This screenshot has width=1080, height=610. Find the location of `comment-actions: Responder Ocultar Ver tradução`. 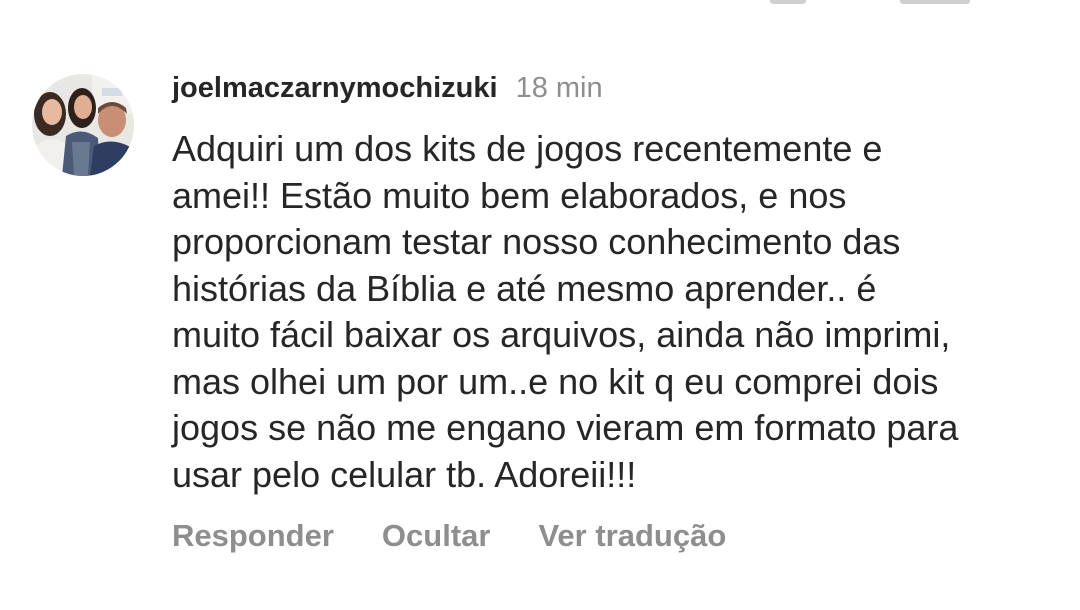

comment-actions: Responder Ocultar Ver tradução is located at coordinates (626, 536).